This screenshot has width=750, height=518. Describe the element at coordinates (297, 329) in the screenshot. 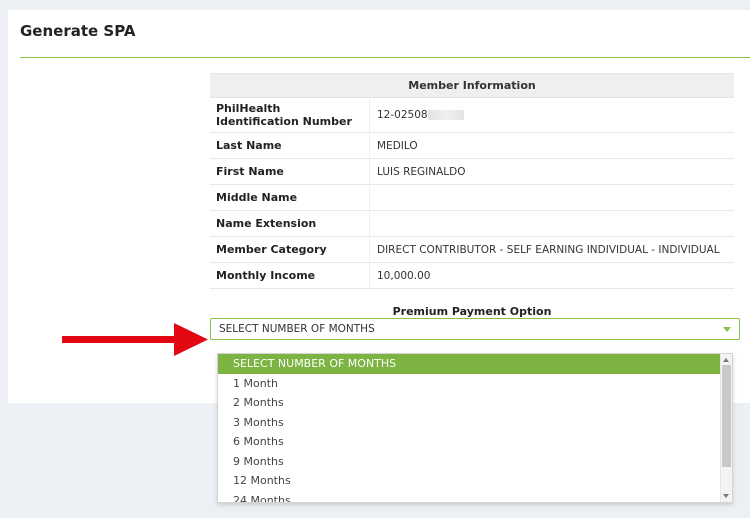

I see `months-select-value: SELECT NUMBER OF MONTHS` at that location.